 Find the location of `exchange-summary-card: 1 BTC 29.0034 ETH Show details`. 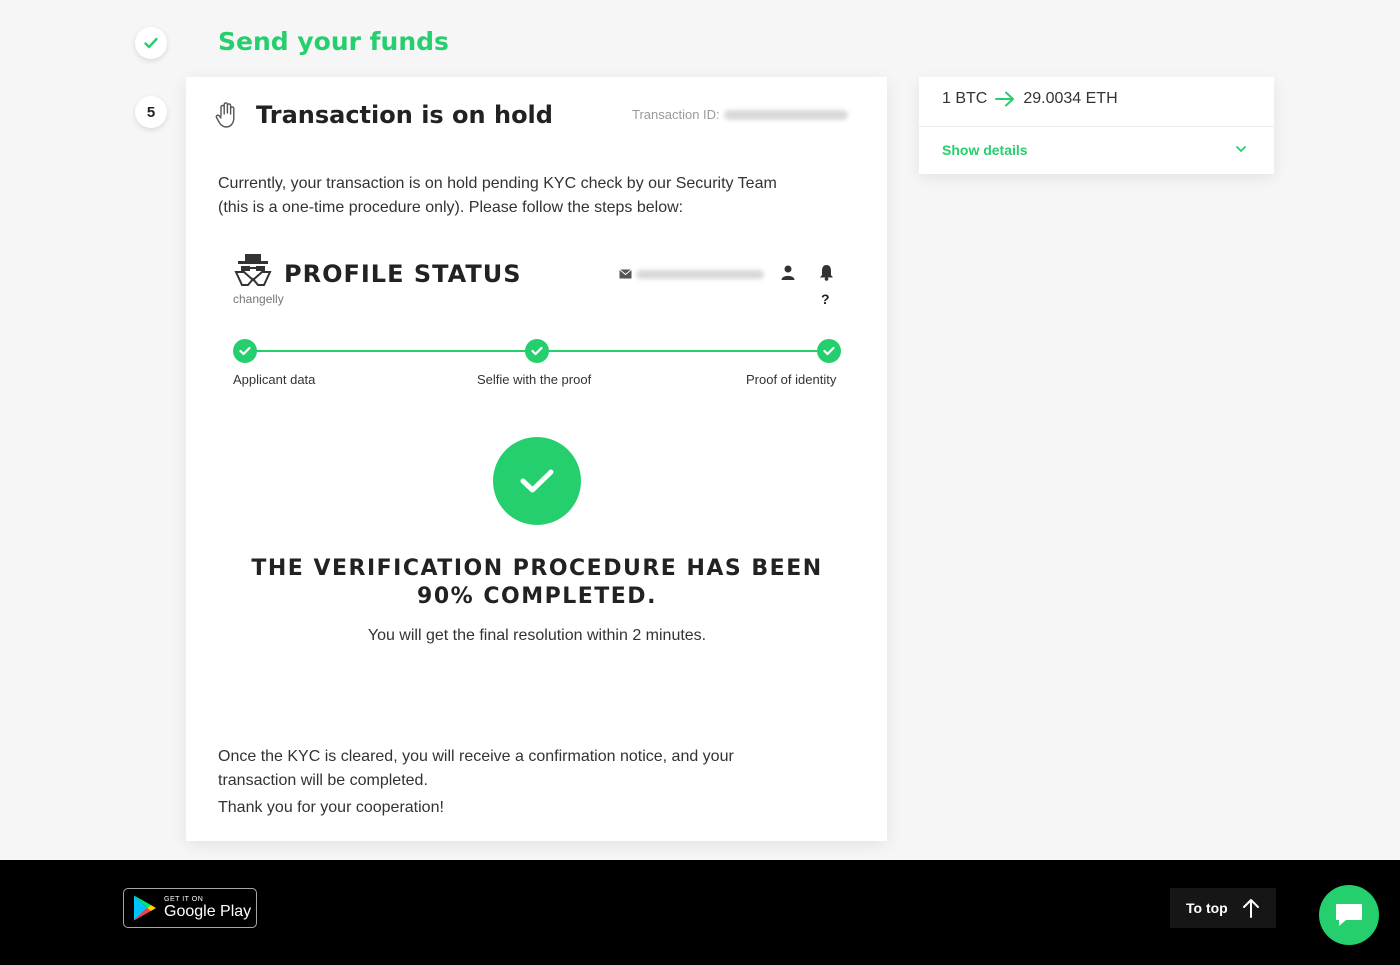

exchange-summary-card: 1 BTC 29.0034 ETH Show details is located at coordinates (1096, 125).